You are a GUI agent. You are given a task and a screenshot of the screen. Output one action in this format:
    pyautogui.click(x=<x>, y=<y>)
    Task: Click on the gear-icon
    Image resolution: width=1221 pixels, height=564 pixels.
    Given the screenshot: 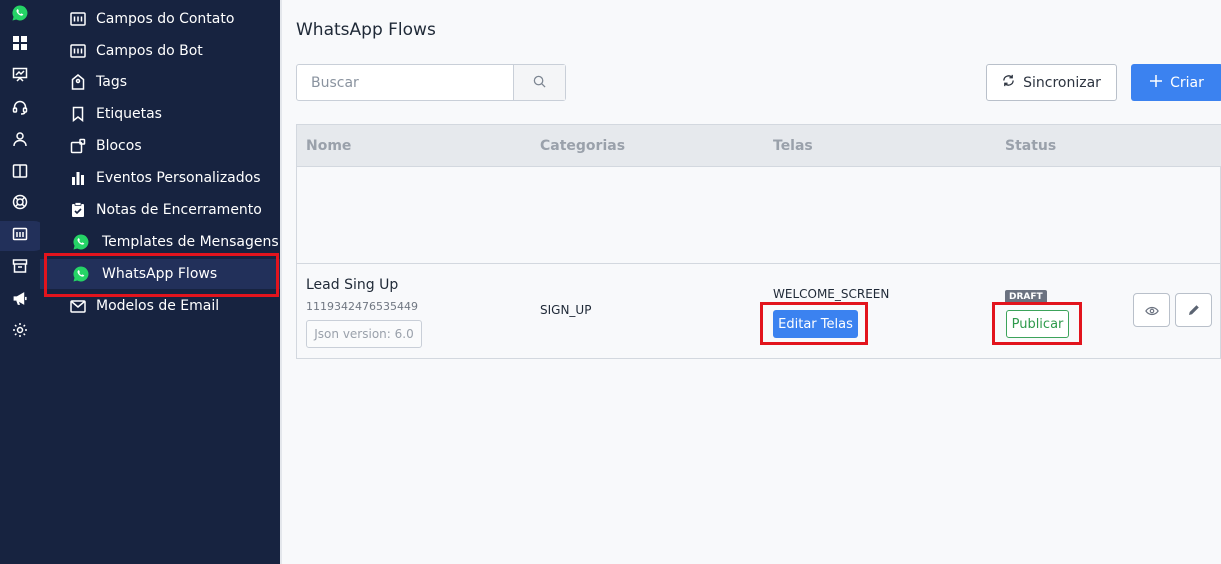 What is the action you would take?
    pyautogui.click(x=20, y=330)
    